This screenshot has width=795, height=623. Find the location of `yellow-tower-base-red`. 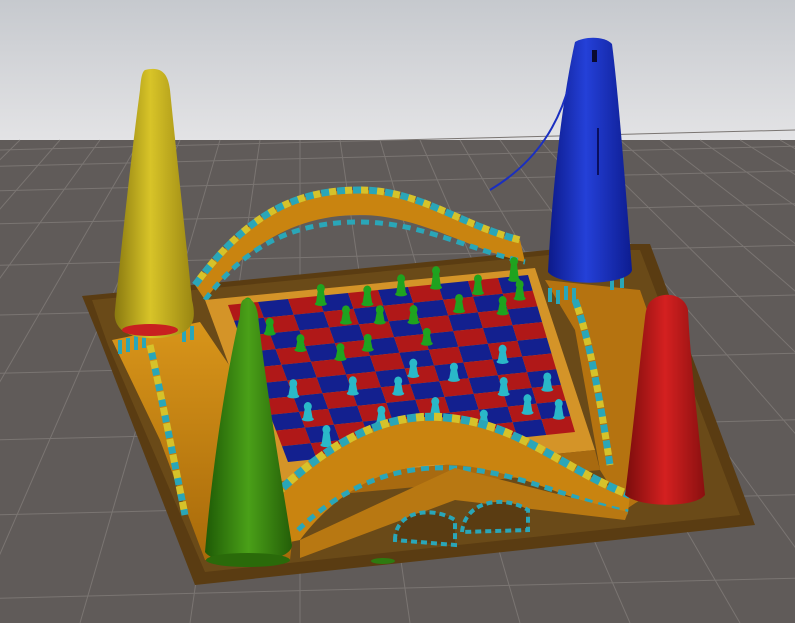

yellow-tower-base-red is located at coordinates (150, 330).